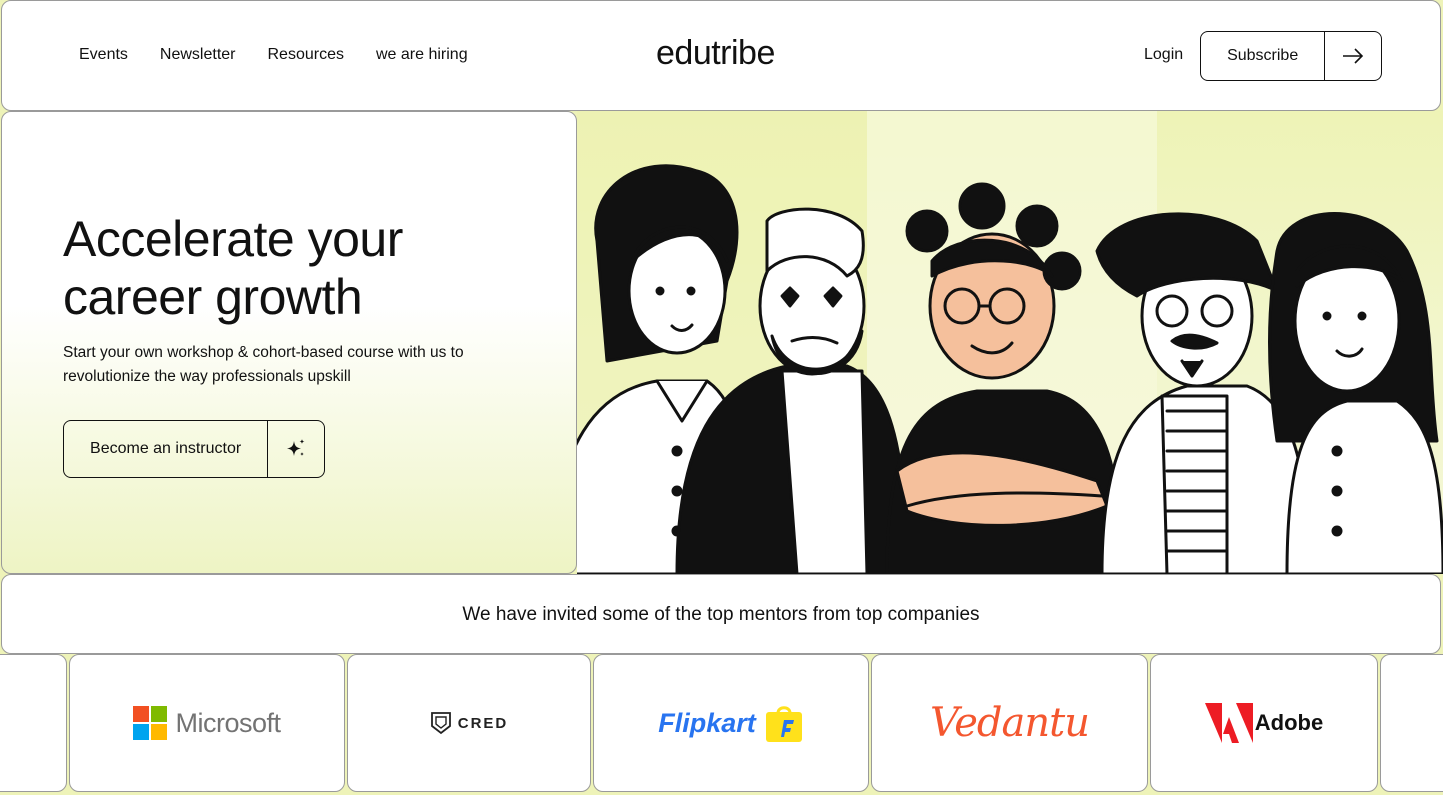  What do you see at coordinates (715, 53) in the screenshot?
I see `site-logo: edutribe` at bounding box center [715, 53].